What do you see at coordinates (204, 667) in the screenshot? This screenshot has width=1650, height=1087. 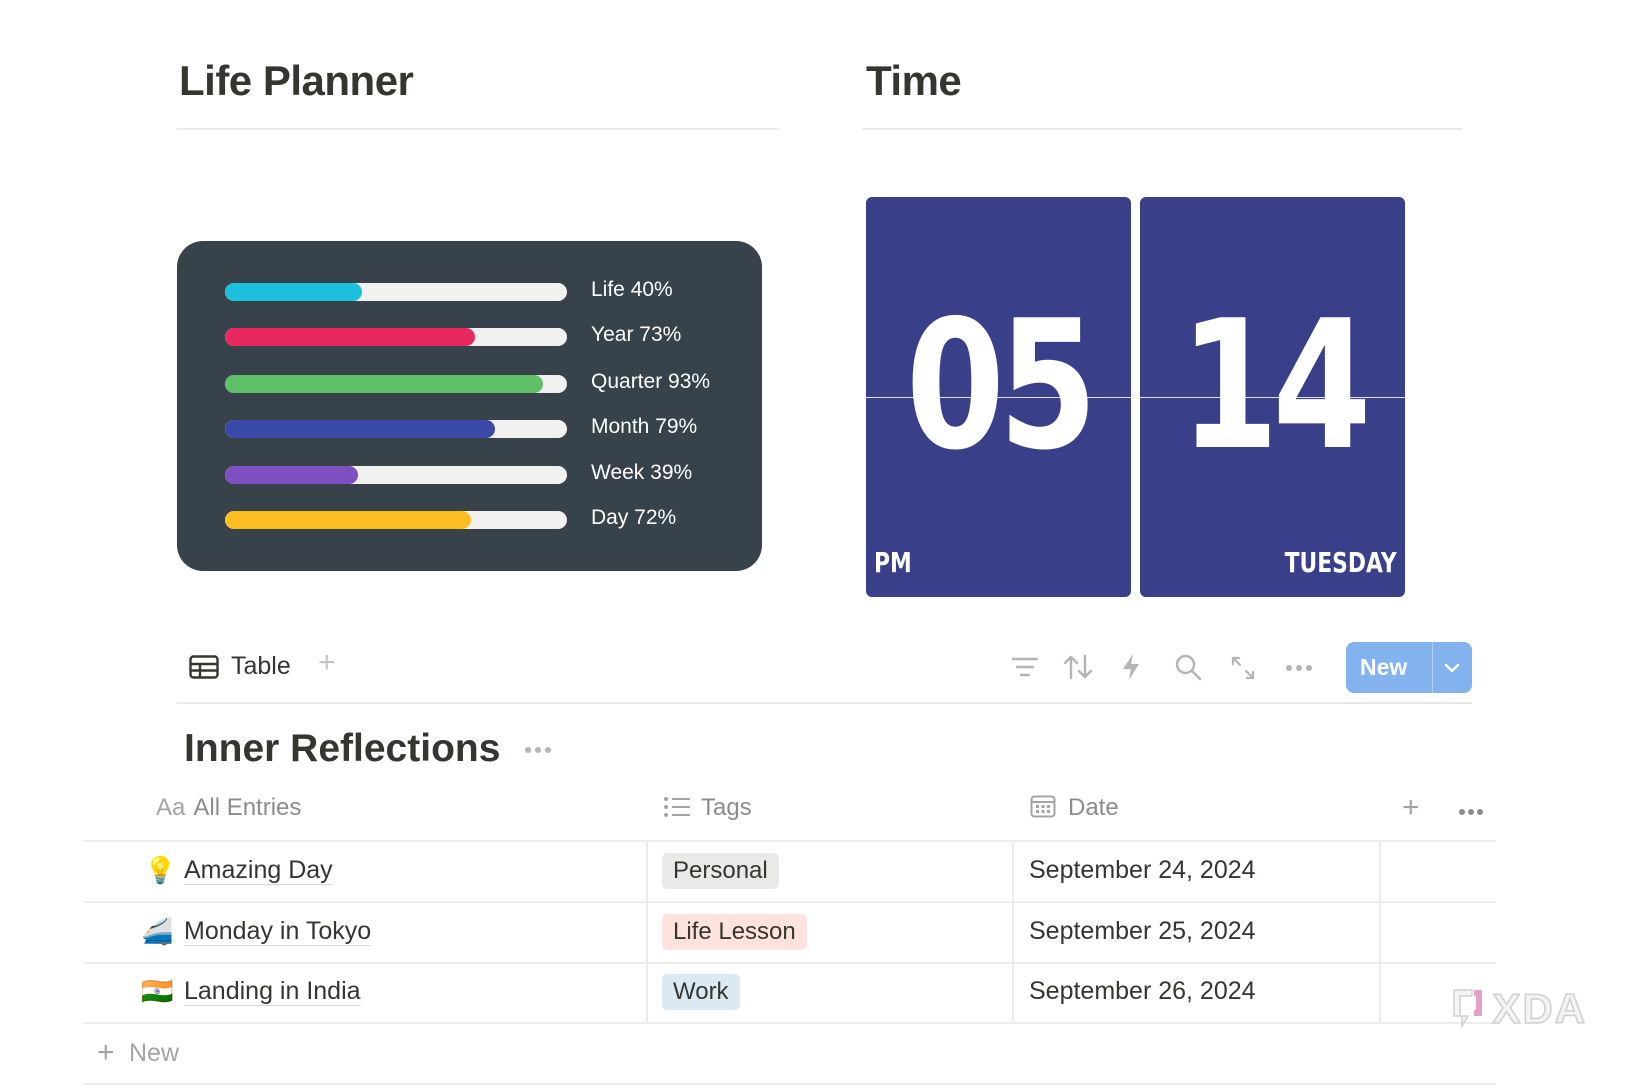 I see `table-icon` at bounding box center [204, 667].